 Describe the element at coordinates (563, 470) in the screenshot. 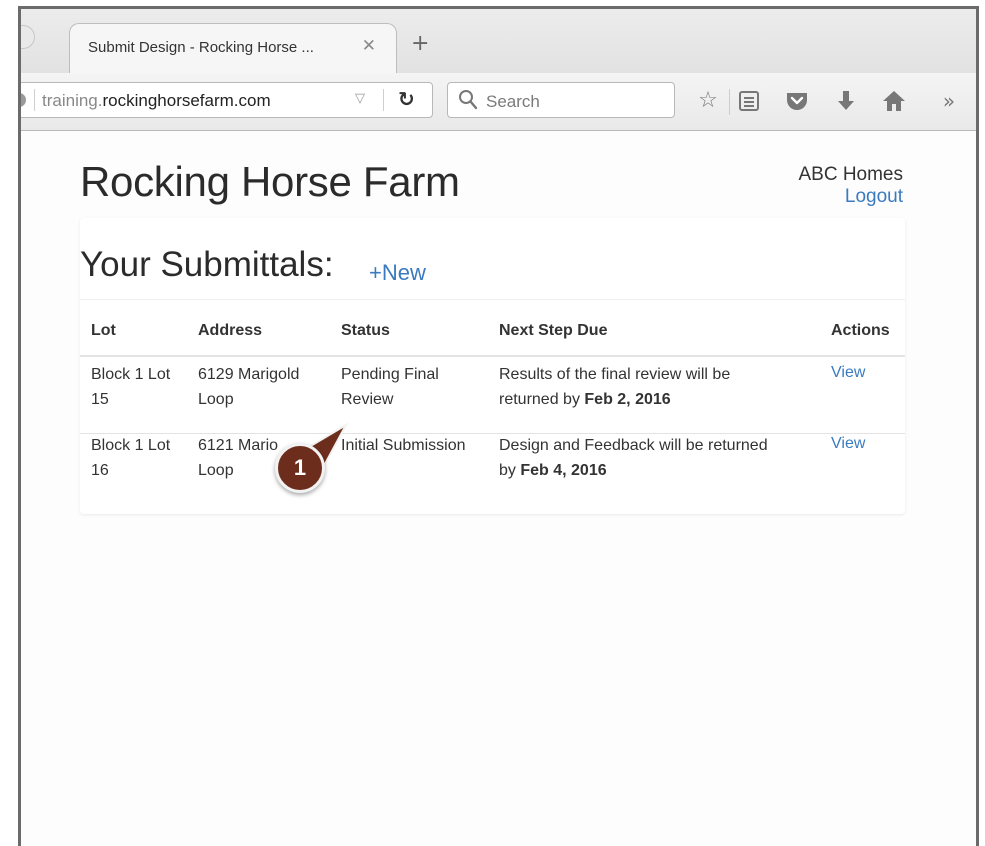

I see `due-date: Feb 4, 2016` at that location.